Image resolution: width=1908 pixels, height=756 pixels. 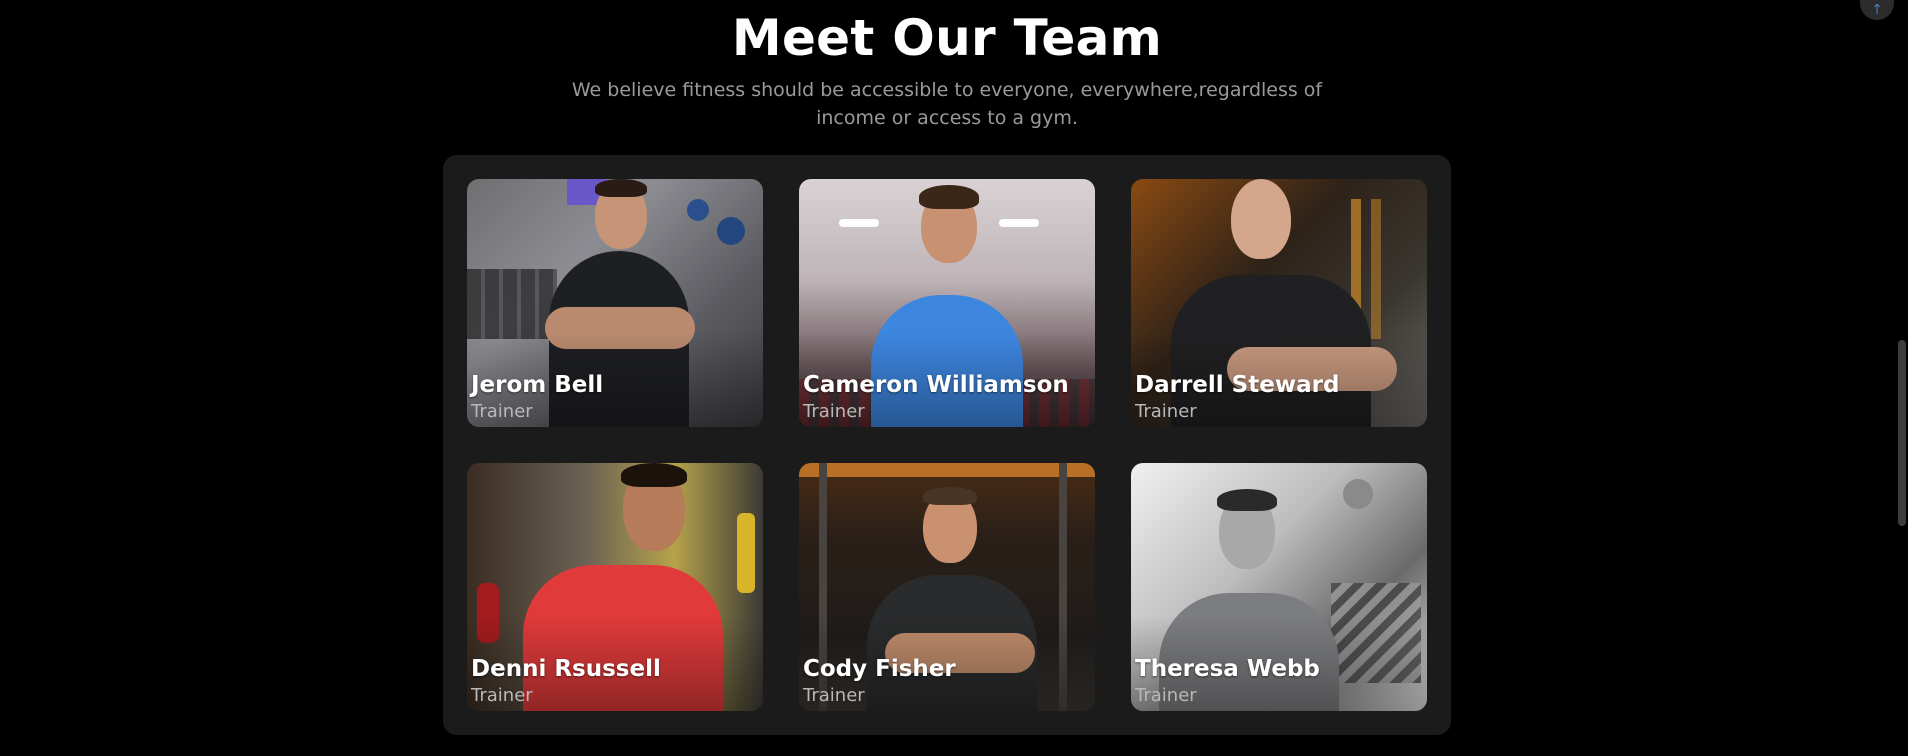 I want to click on team-card: Denni Rsussell Trainer, so click(x=615, y=587).